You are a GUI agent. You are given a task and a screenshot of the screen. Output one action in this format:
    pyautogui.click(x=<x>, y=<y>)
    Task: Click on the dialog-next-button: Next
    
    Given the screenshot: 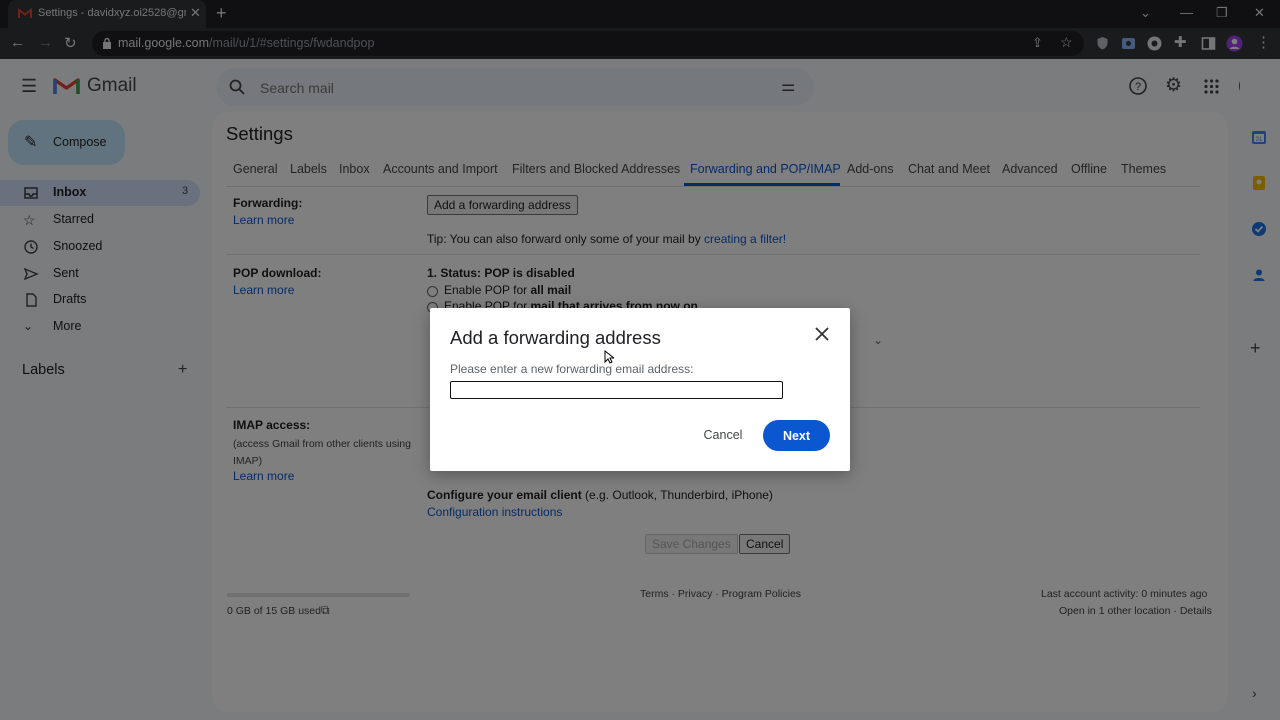 What is the action you would take?
    pyautogui.click(x=796, y=435)
    